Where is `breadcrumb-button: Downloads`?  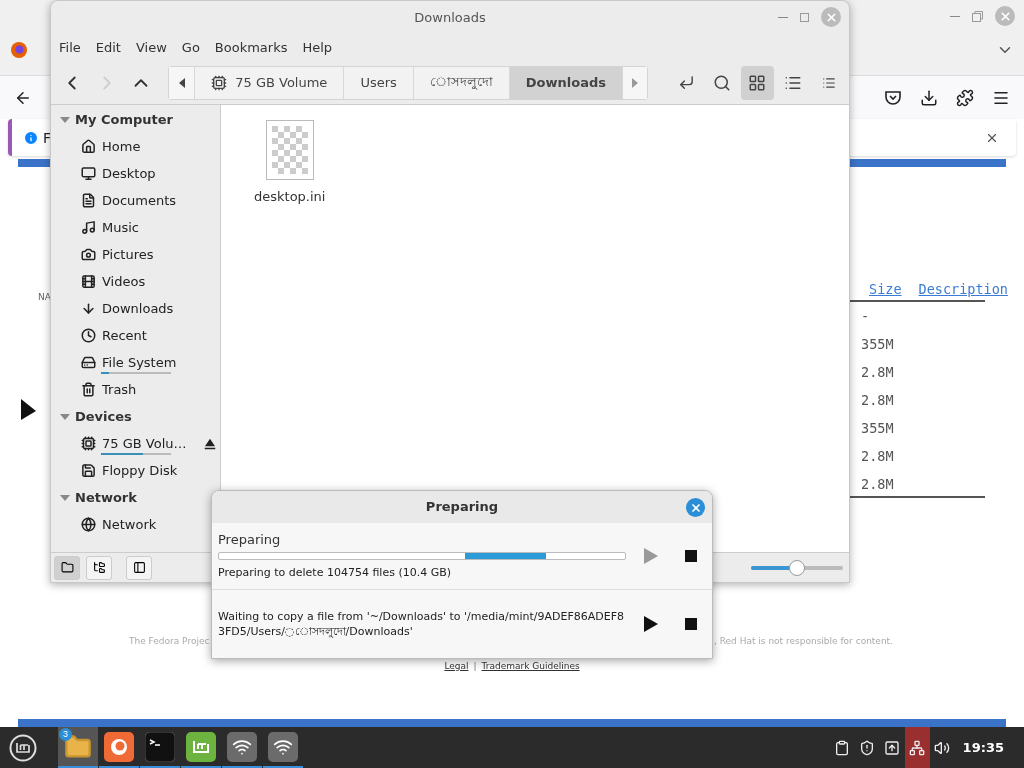
breadcrumb-button: Downloads is located at coordinates (565, 82).